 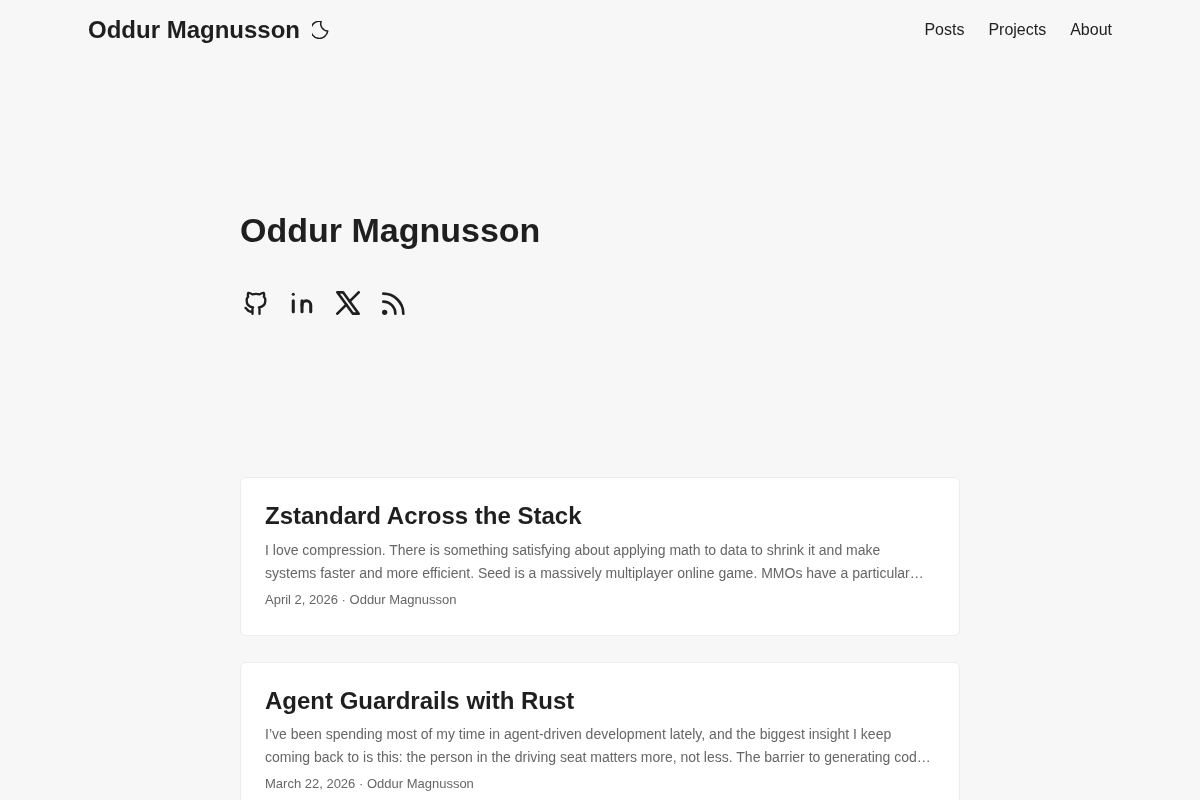 I want to click on moon-icon, so click(x=321, y=30).